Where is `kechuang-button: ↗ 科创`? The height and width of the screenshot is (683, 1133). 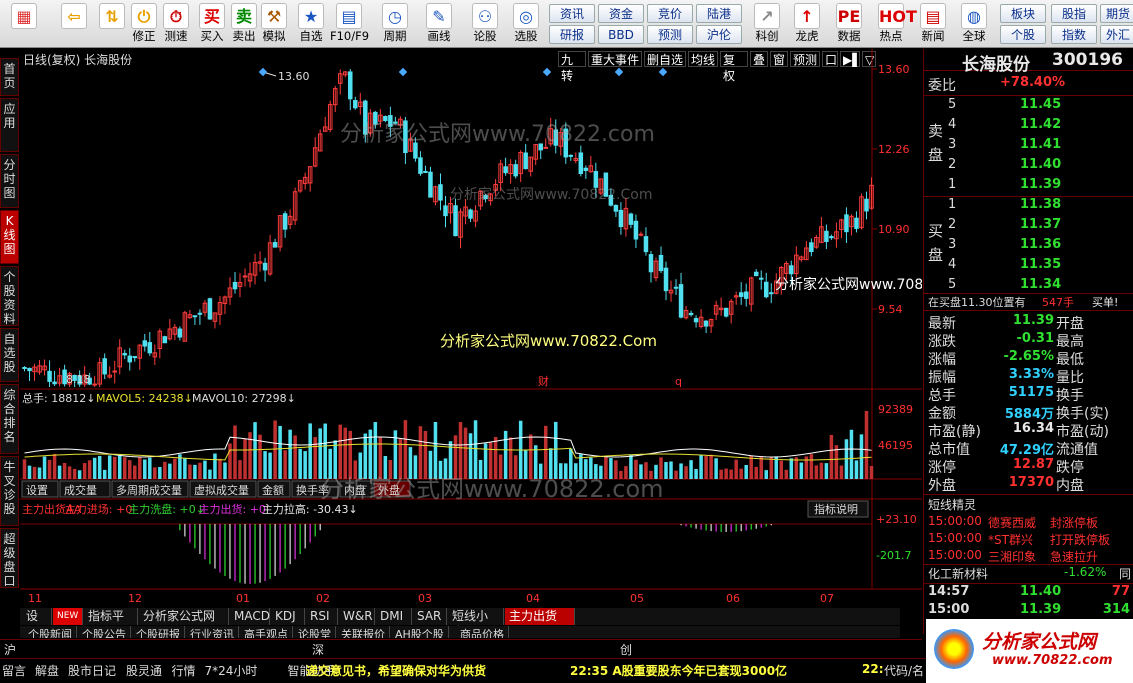 kechuang-button: ↗ 科创 is located at coordinates (767, 24).